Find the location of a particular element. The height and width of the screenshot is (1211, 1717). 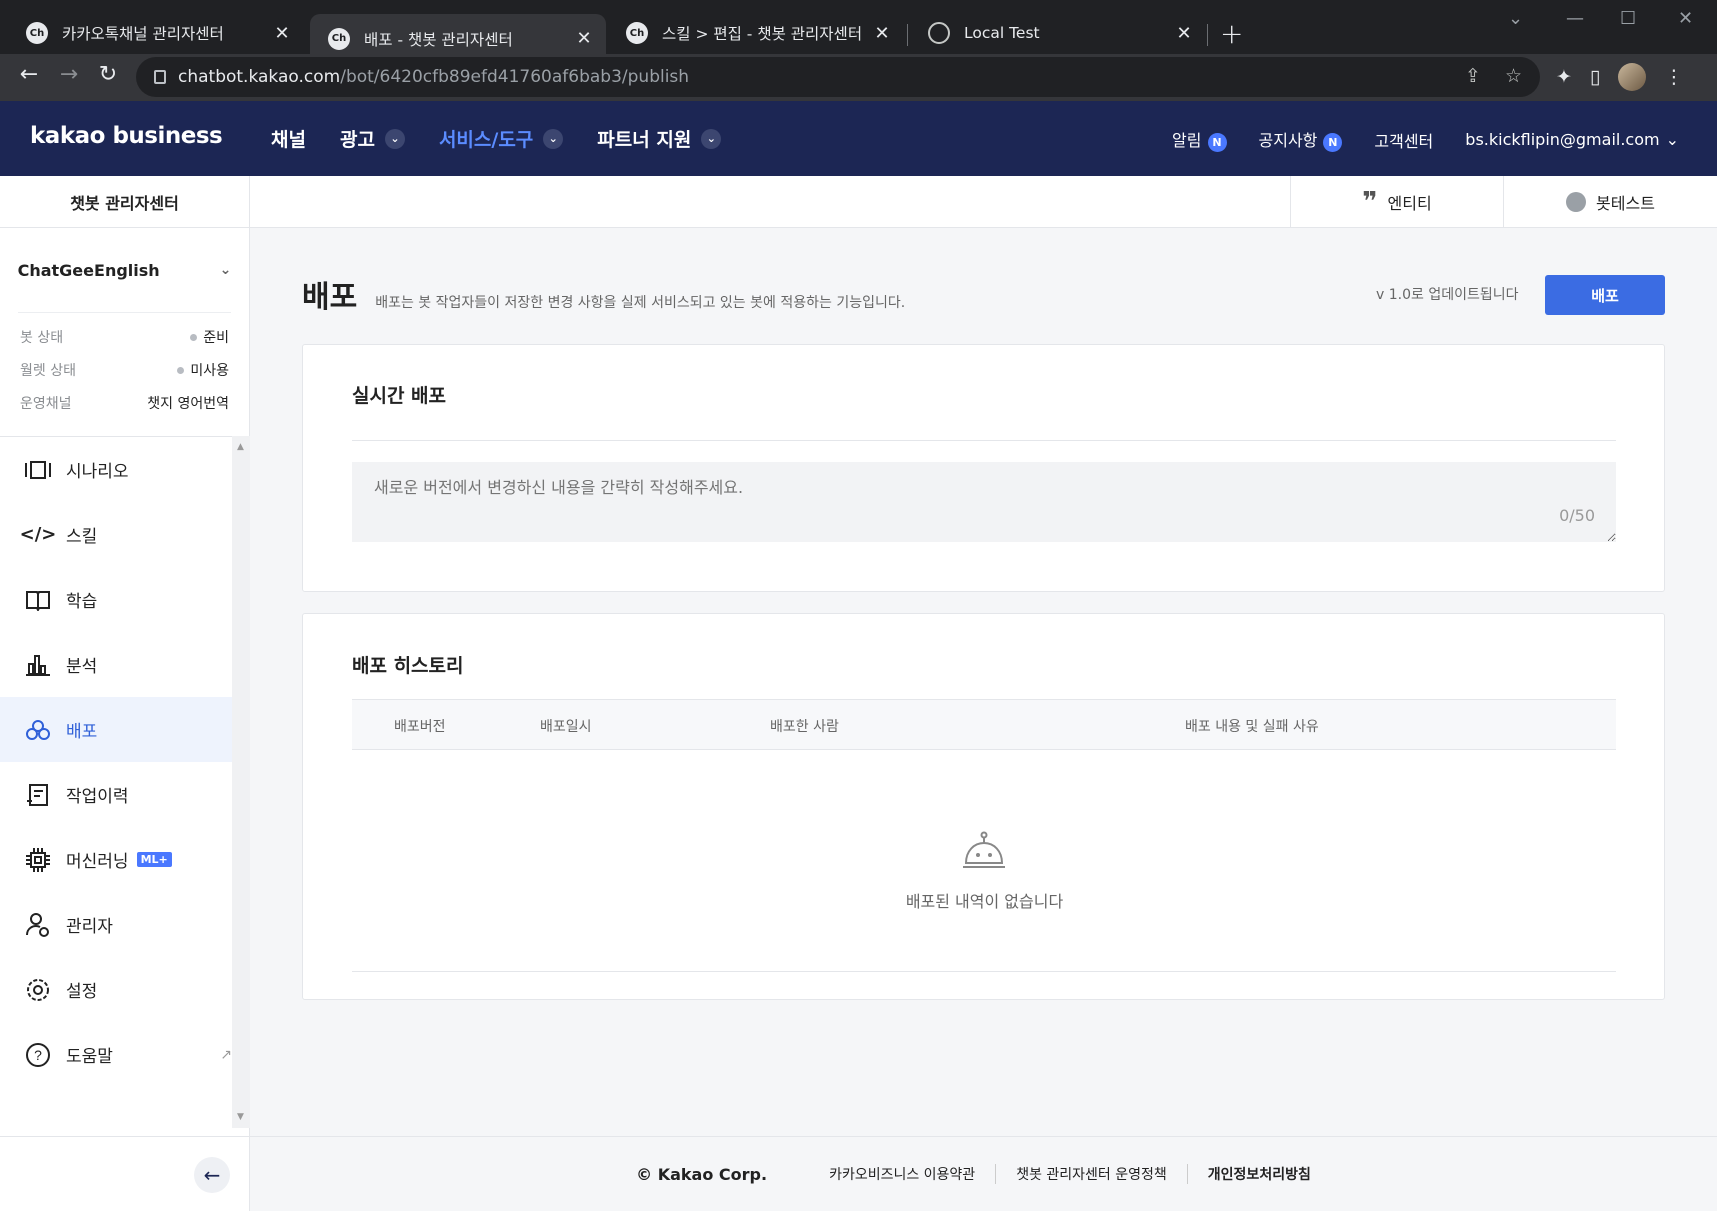

sidebar-item-label: 설정 is located at coordinates (82, 992).